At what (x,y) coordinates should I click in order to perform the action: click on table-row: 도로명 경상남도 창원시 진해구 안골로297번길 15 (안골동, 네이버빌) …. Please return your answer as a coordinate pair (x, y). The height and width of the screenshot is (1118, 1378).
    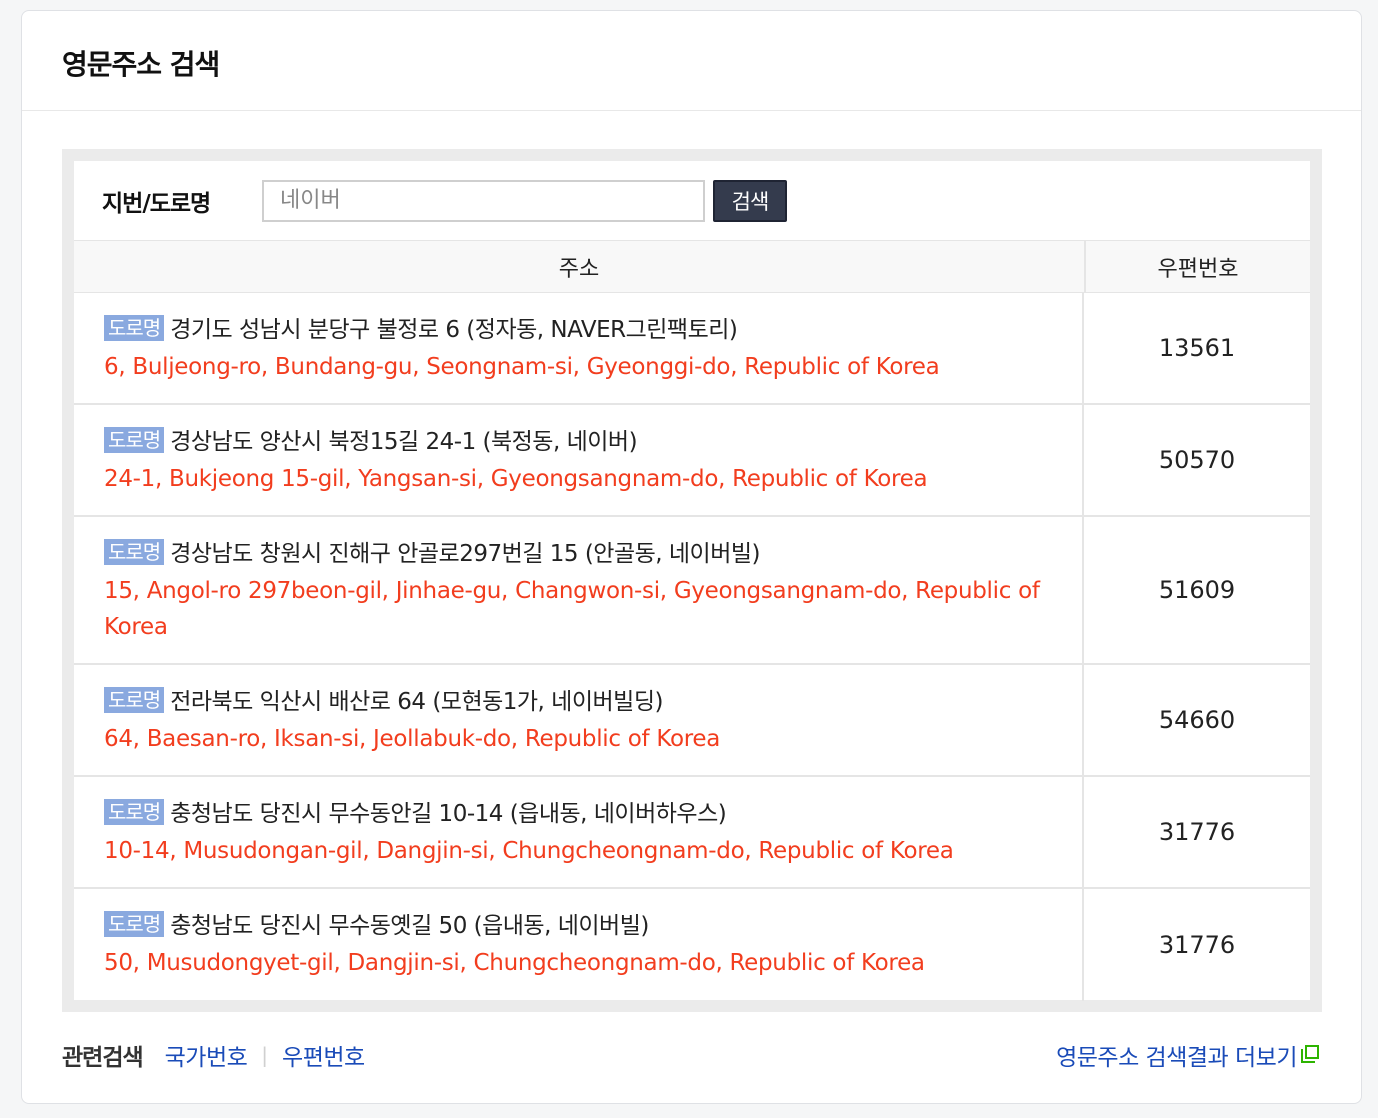
    Looking at the image, I should click on (692, 591).